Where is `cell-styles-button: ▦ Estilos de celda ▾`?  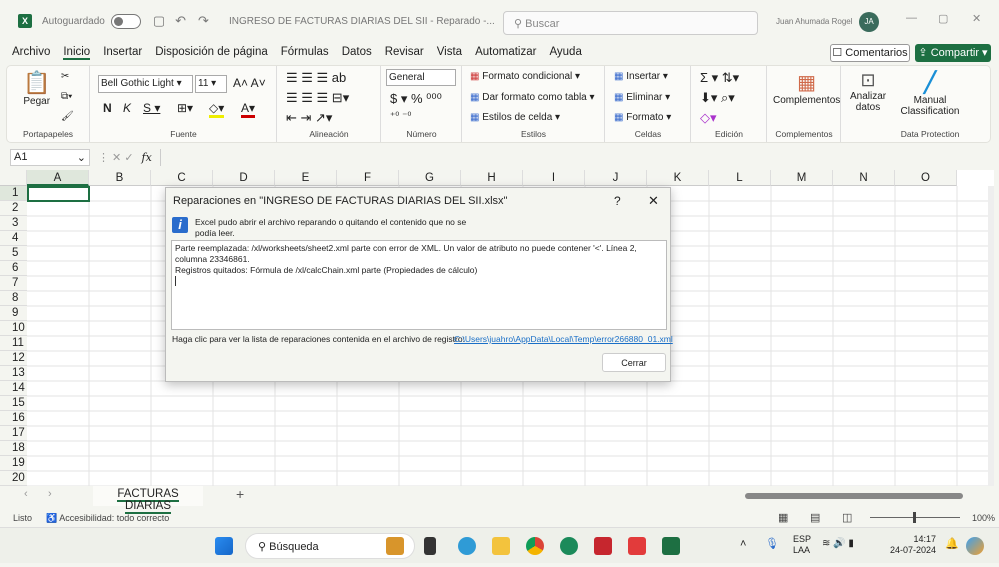 cell-styles-button: ▦ Estilos de celda ▾ is located at coordinates (515, 117).